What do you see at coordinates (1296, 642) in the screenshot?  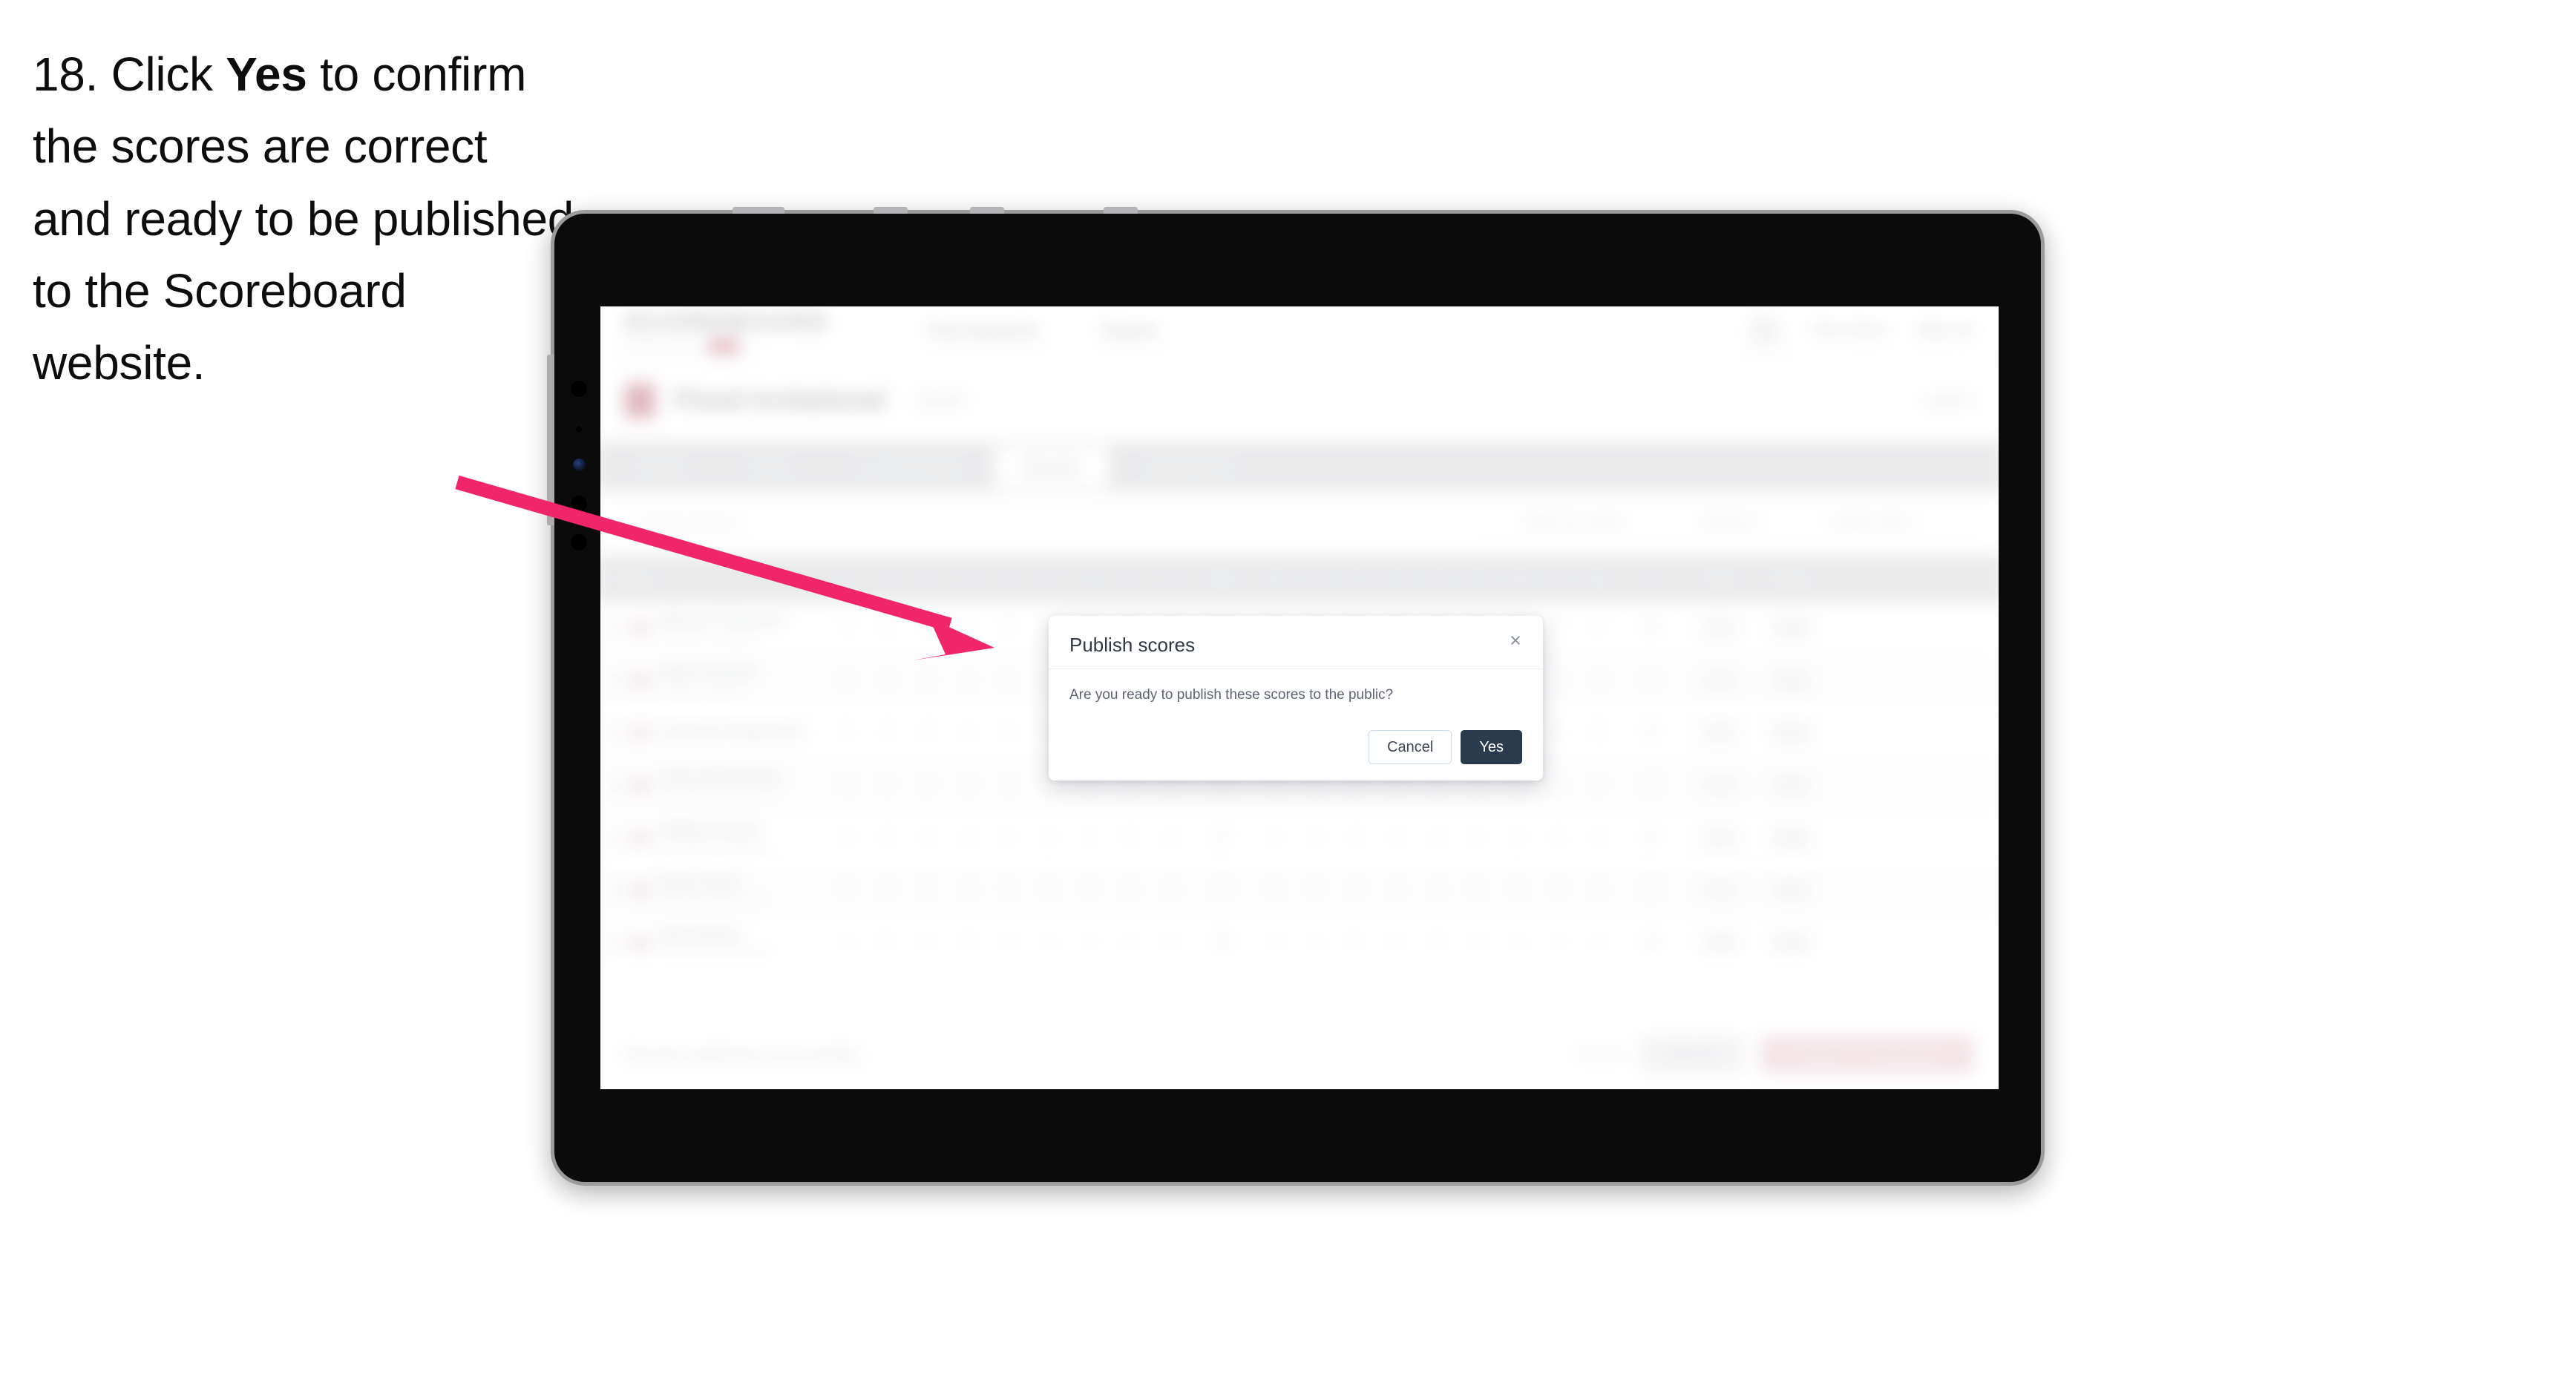 I see `dialog-header: Publish scores ×` at bounding box center [1296, 642].